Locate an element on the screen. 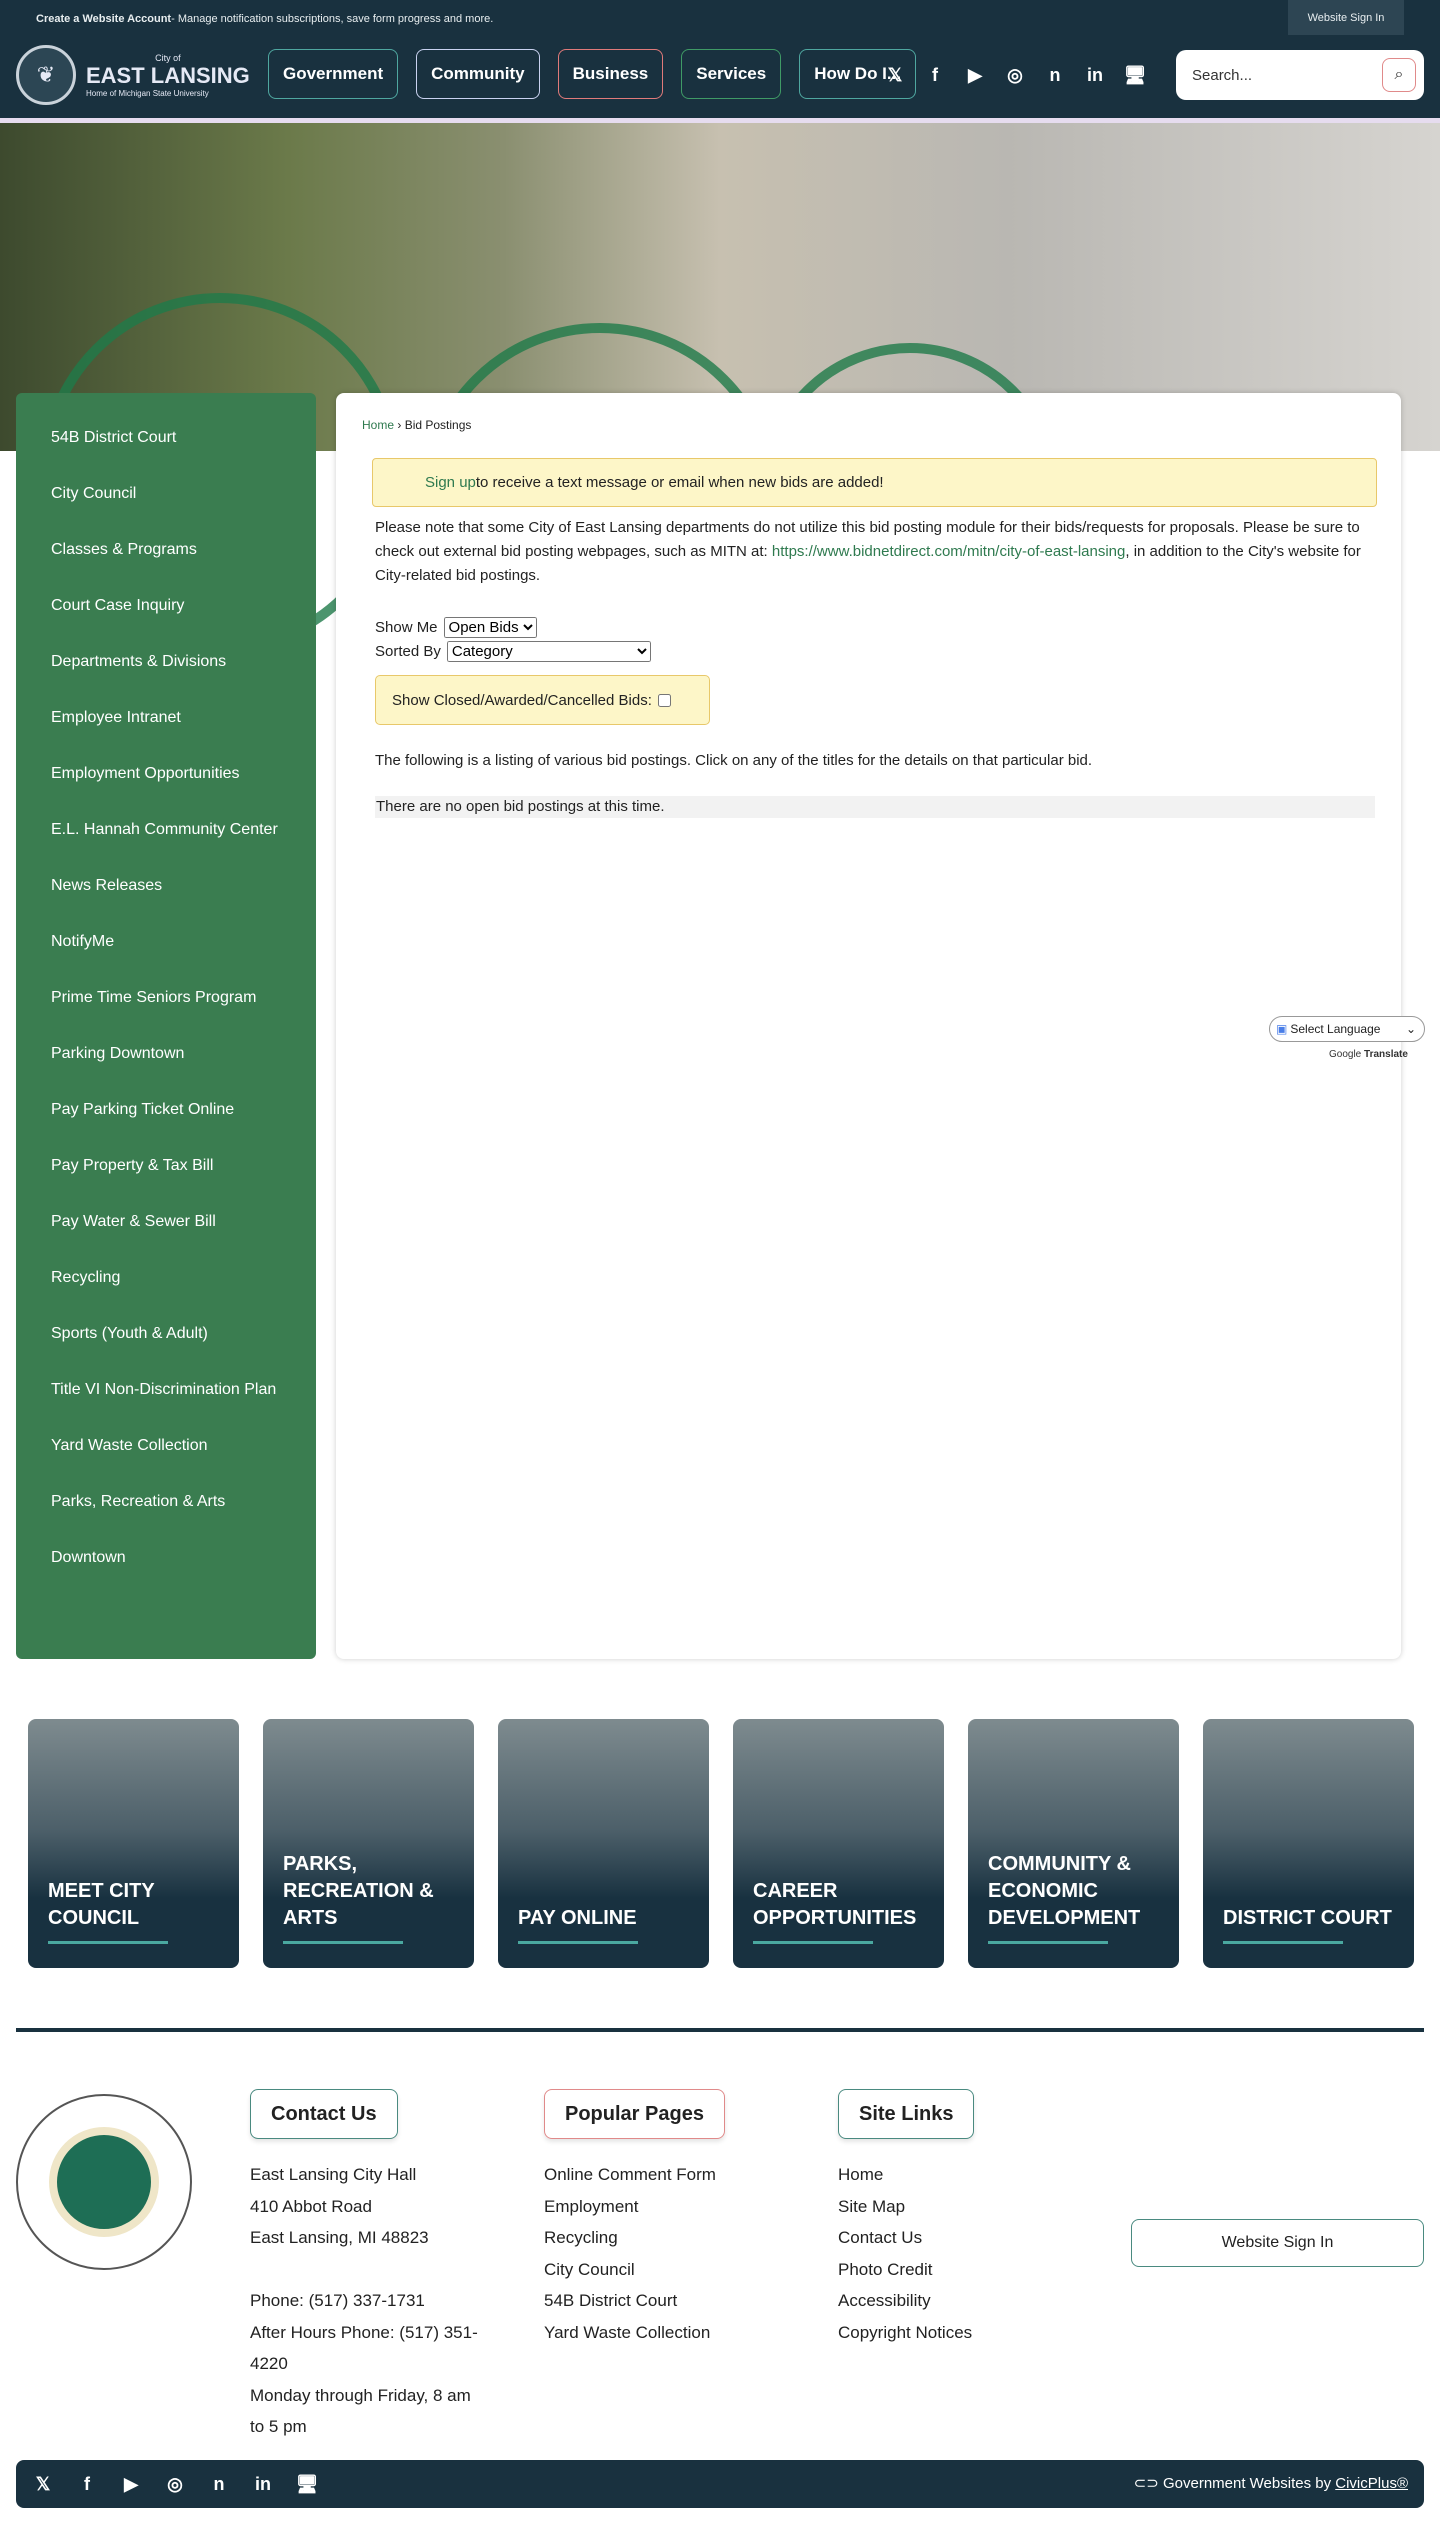 The image size is (1440, 2545). contact-line: Phone: (517) 337-1731 is located at coordinates (337, 2300).